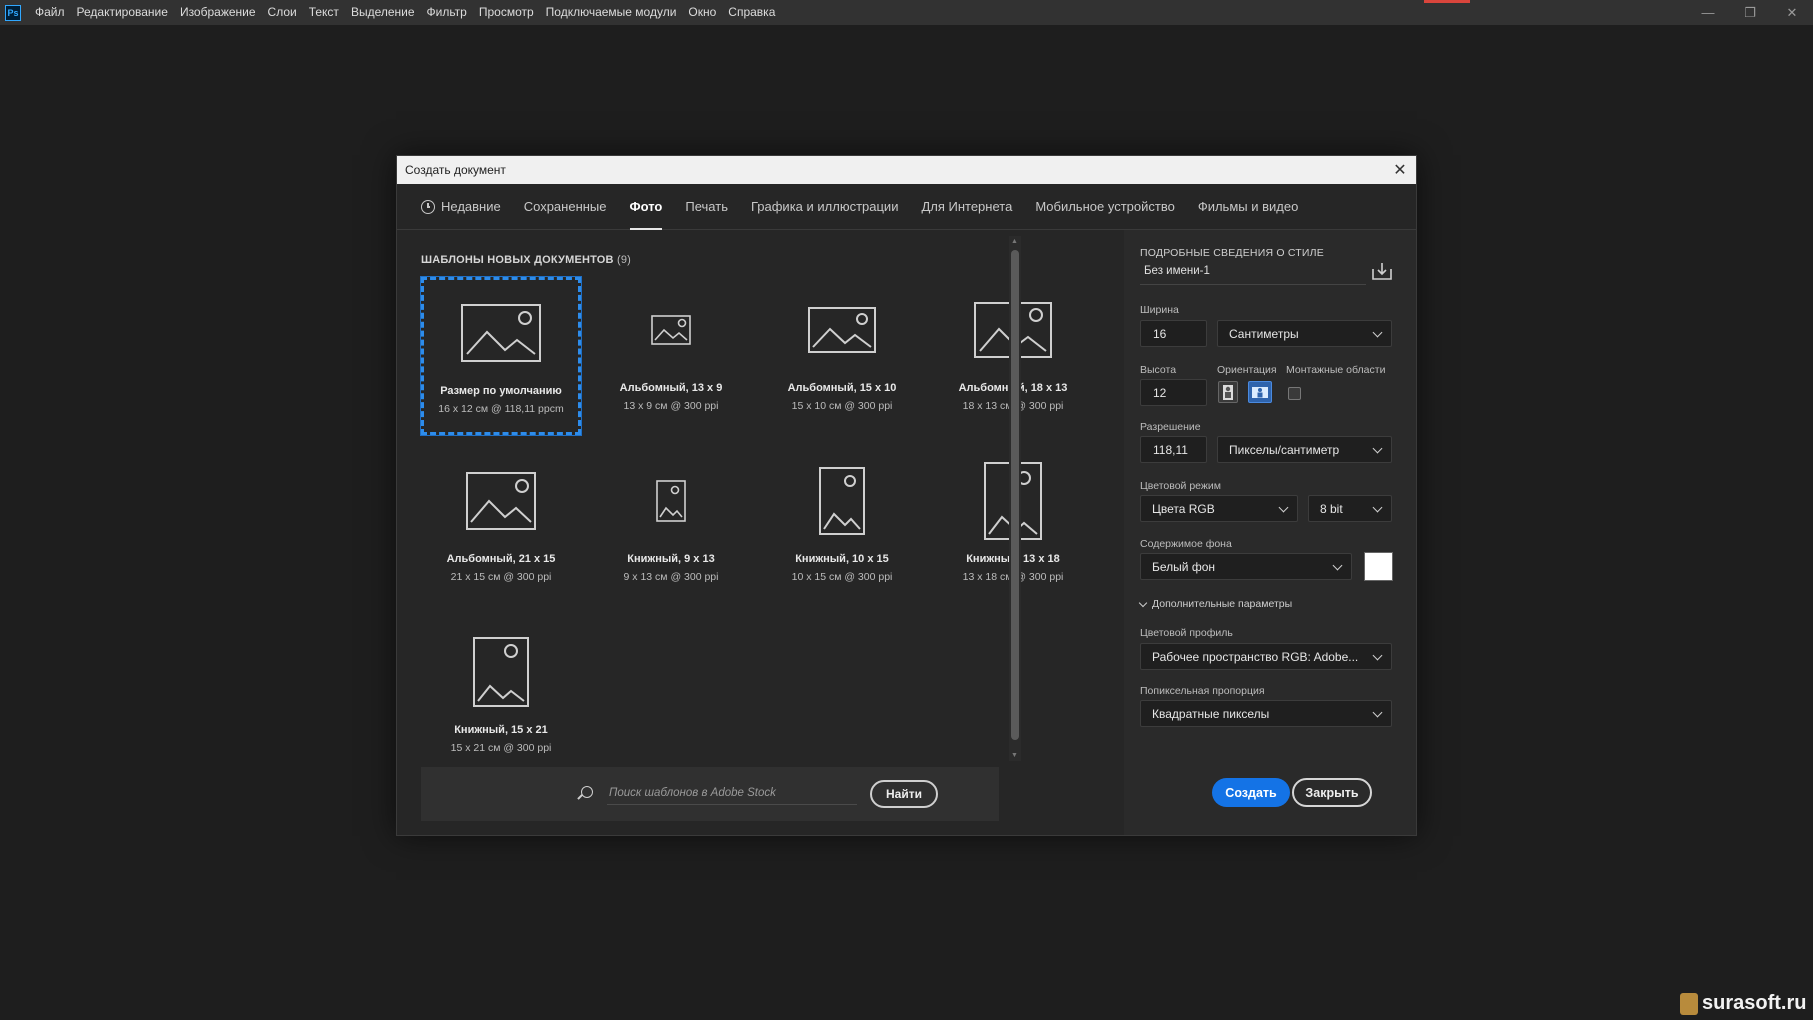 The width and height of the screenshot is (1813, 1020). What do you see at coordinates (966, 207) in the screenshot?
I see `tab-web: Для Интернета` at bounding box center [966, 207].